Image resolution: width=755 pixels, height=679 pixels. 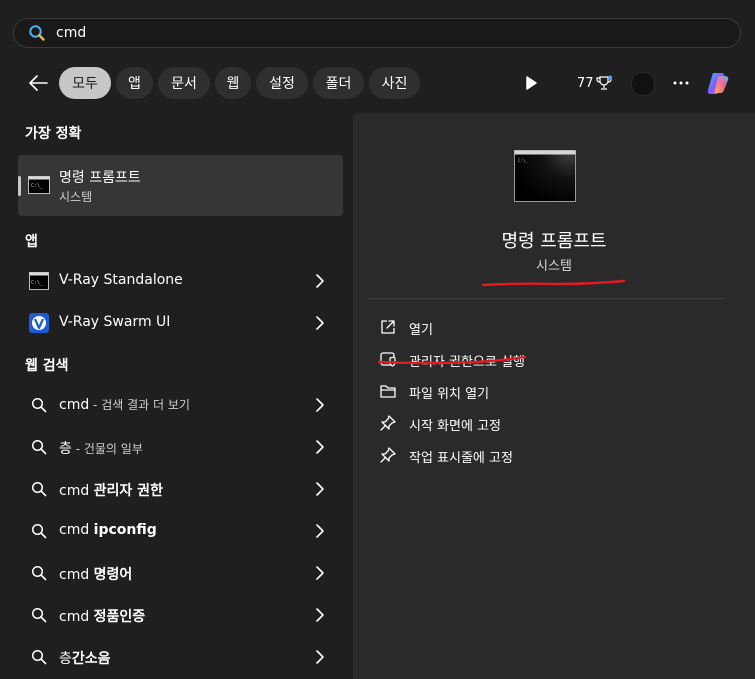 What do you see at coordinates (65, 659) in the screenshot?
I see `query-prefix: 층` at bounding box center [65, 659].